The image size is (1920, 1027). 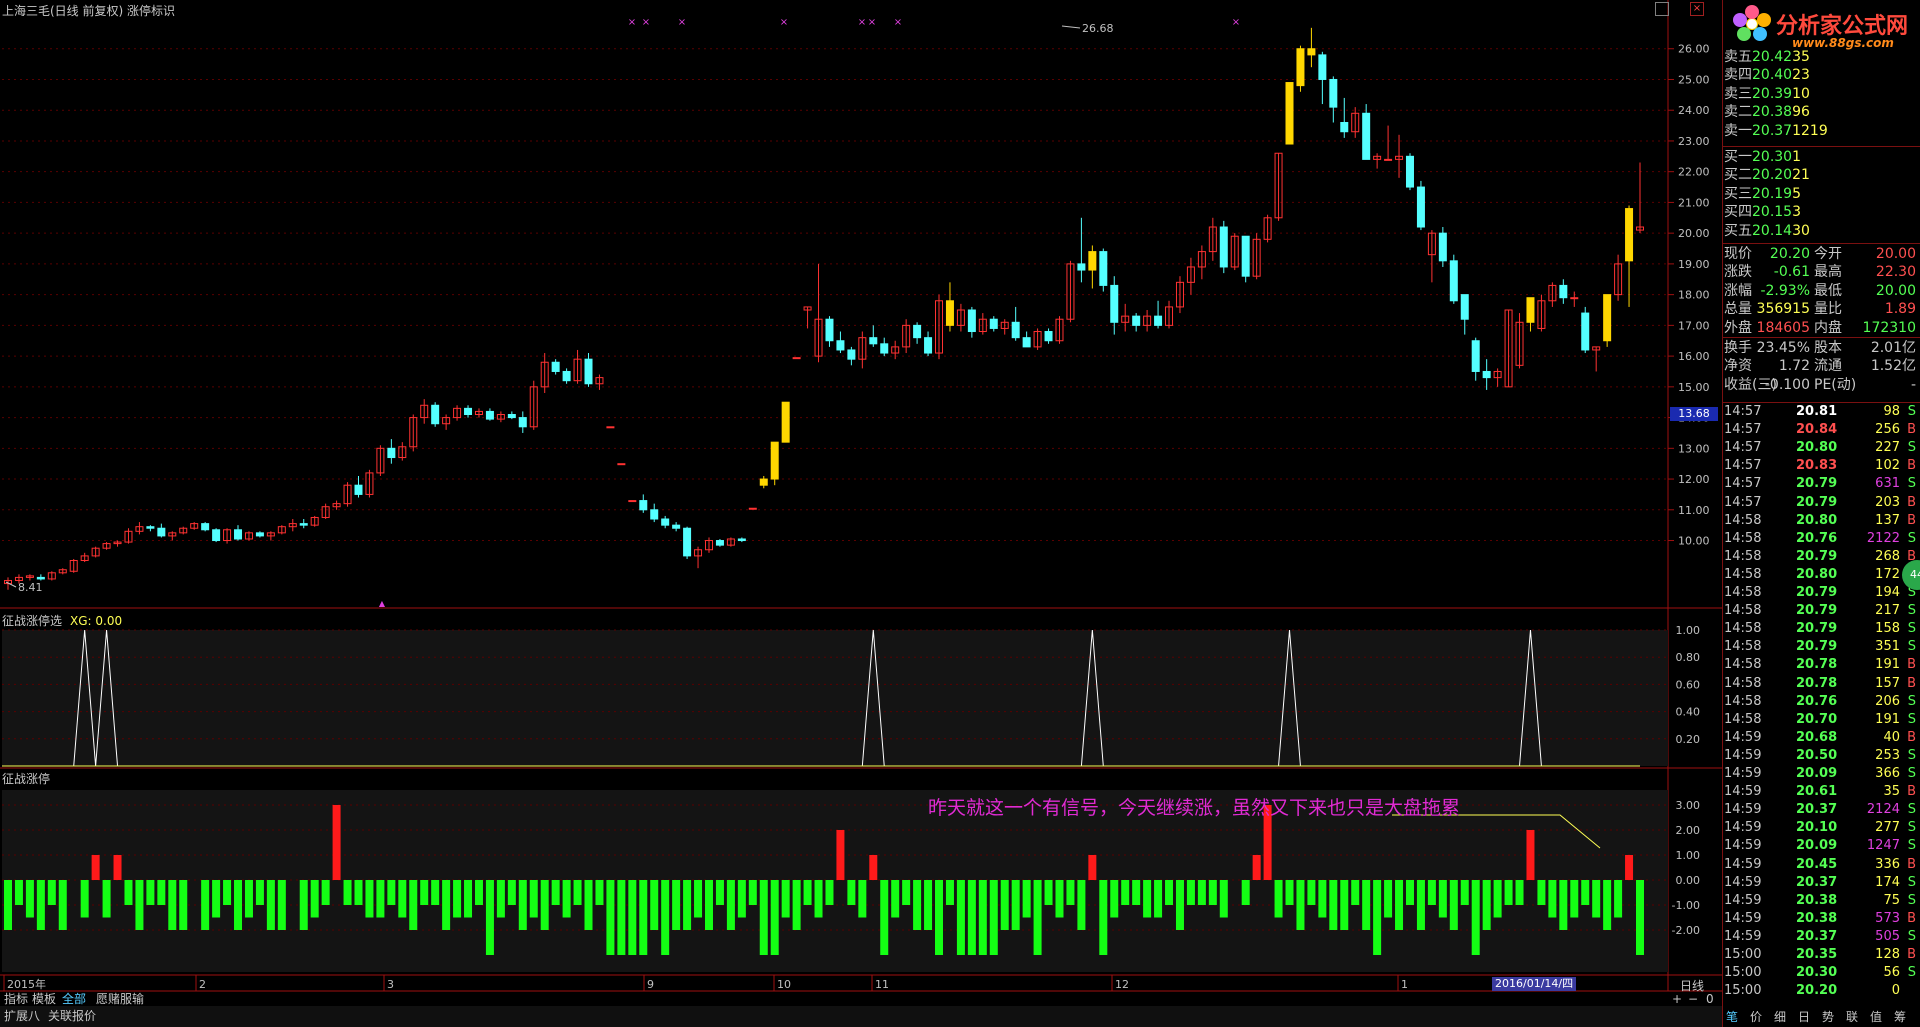 I want to click on tick-vol: 505, so click(x=1887, y=936).